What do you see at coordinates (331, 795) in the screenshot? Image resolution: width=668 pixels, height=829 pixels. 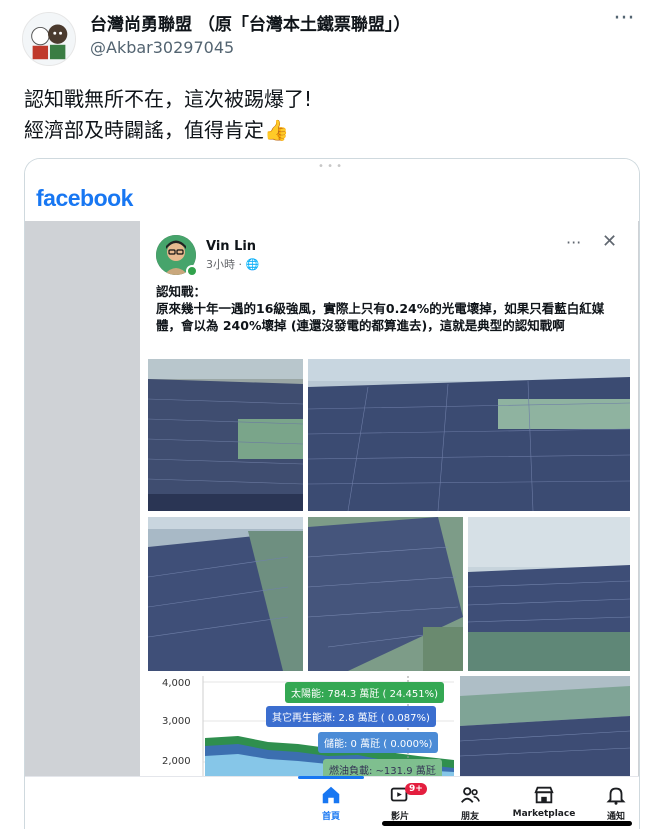 I see `home-icon` at bounding box center [331, 795].